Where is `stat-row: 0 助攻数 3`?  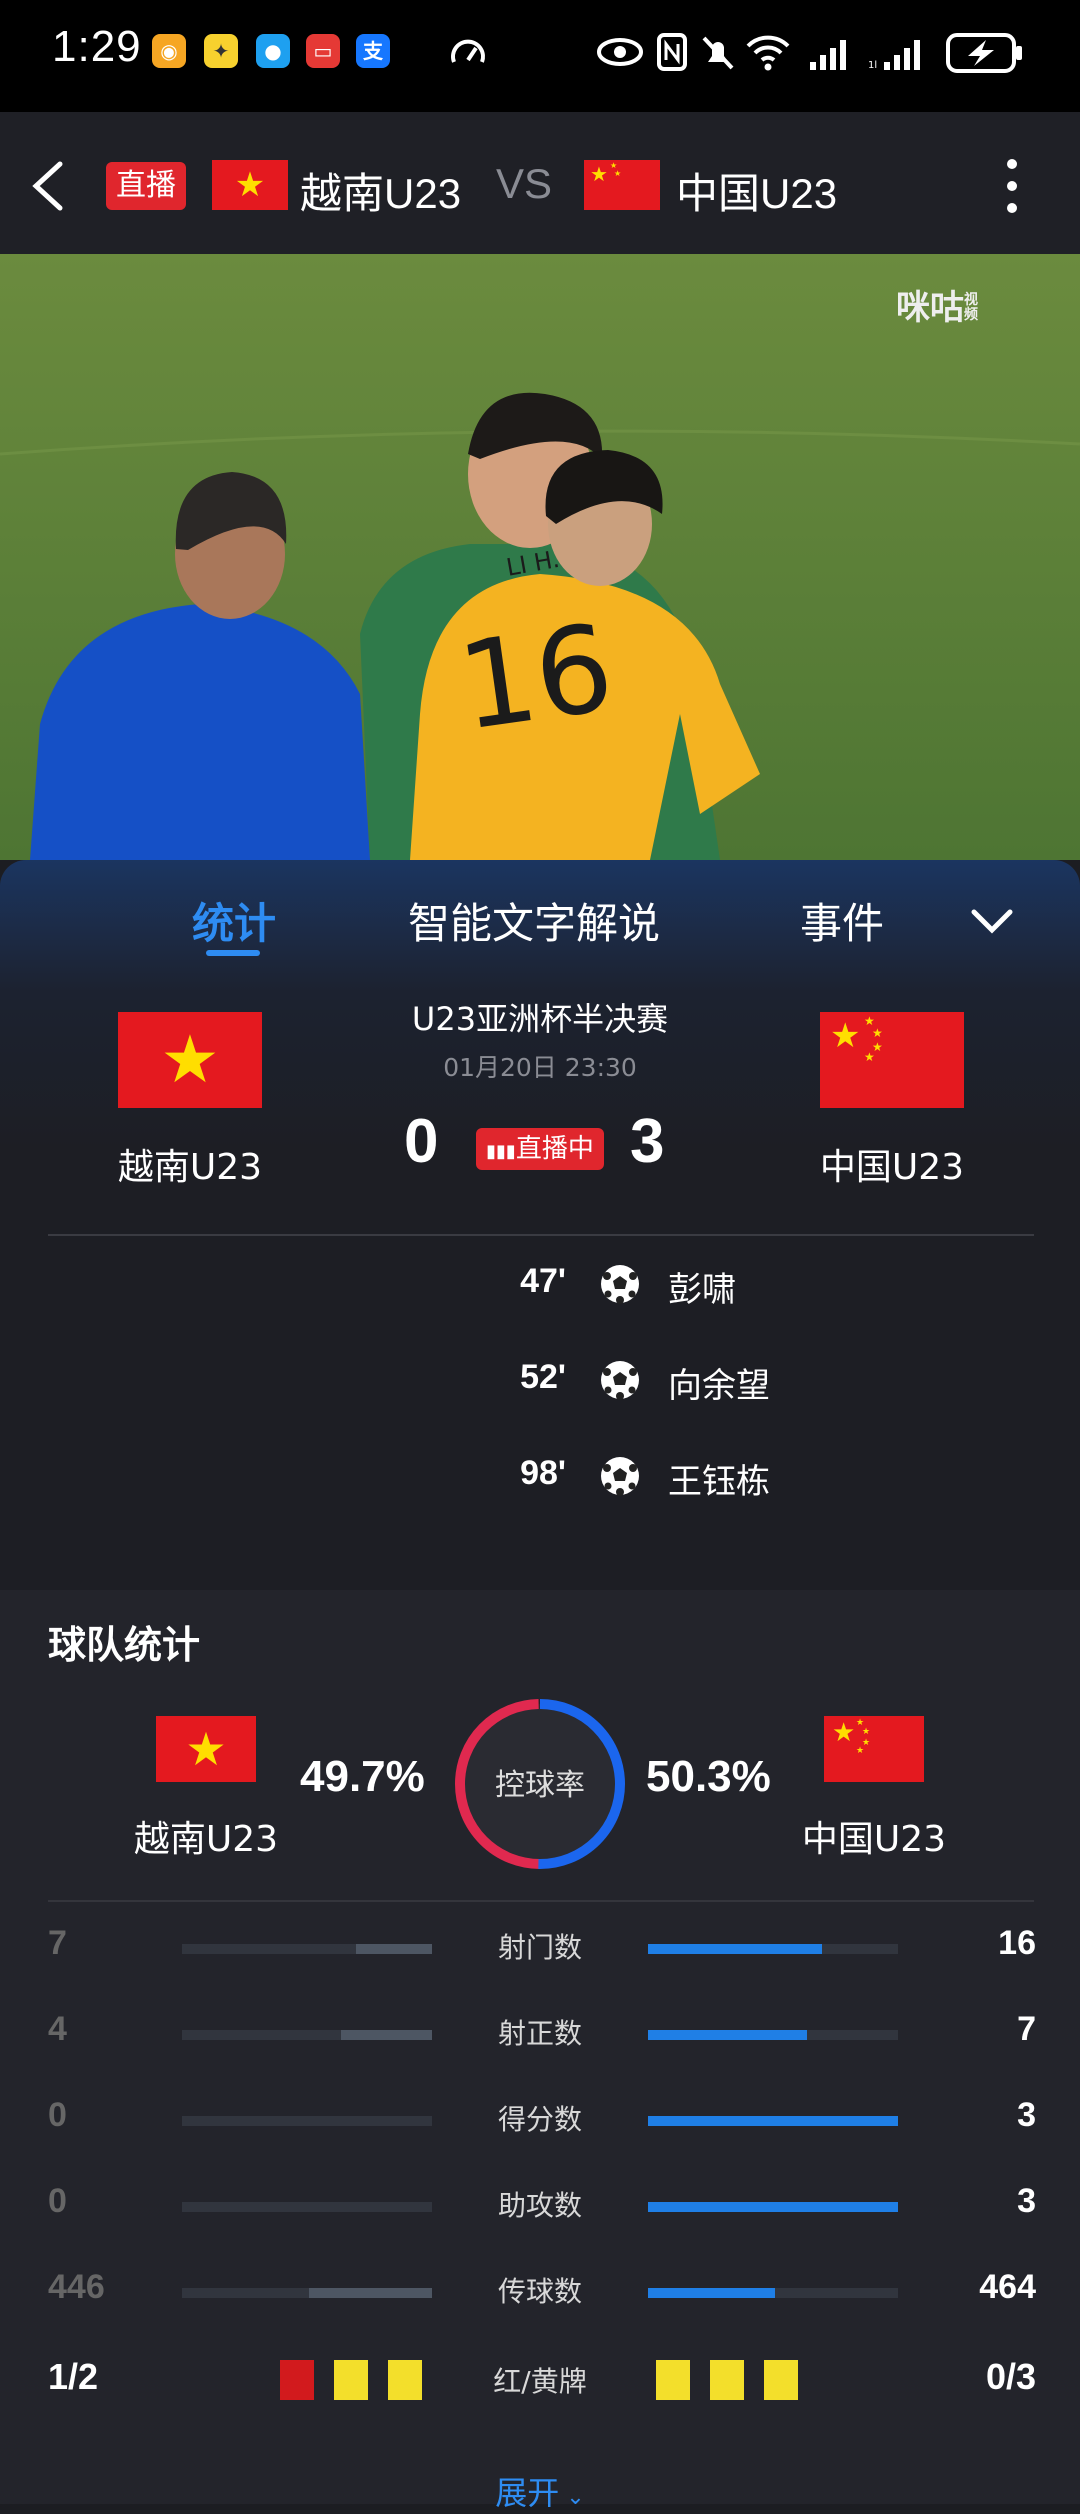 stat-row: 0 助攻数 3 is located at coordinates (540, 2210).